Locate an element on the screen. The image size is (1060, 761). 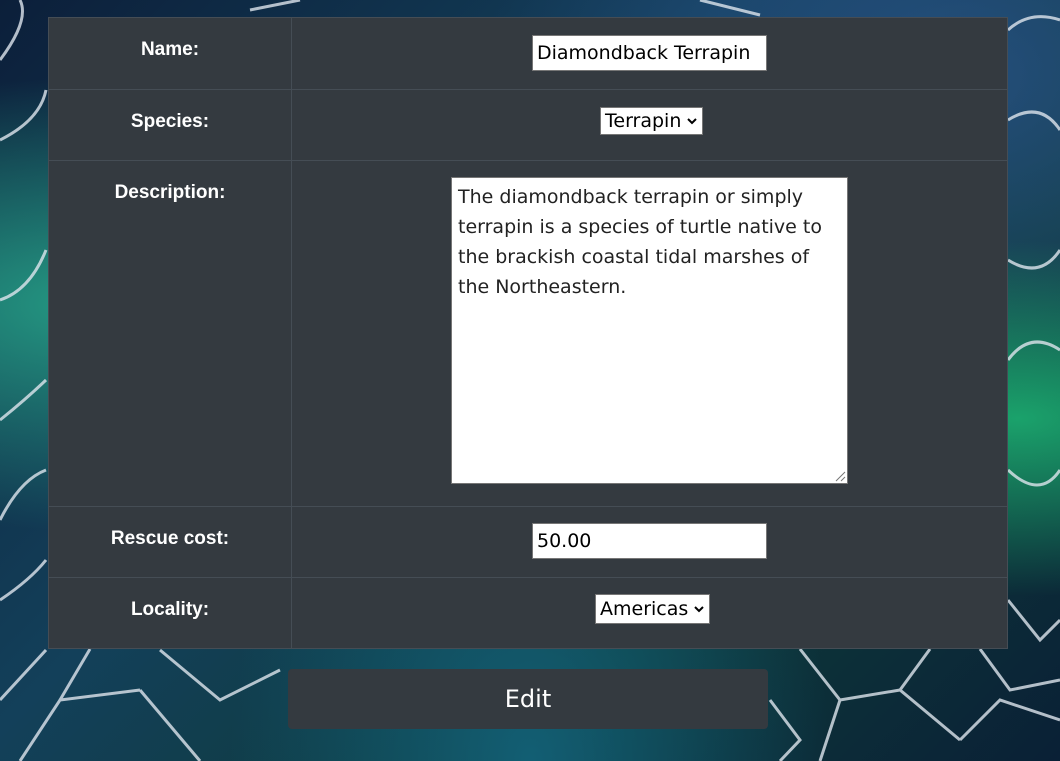
species-value-cell: Terrapin is located at coordinates (649, 125).